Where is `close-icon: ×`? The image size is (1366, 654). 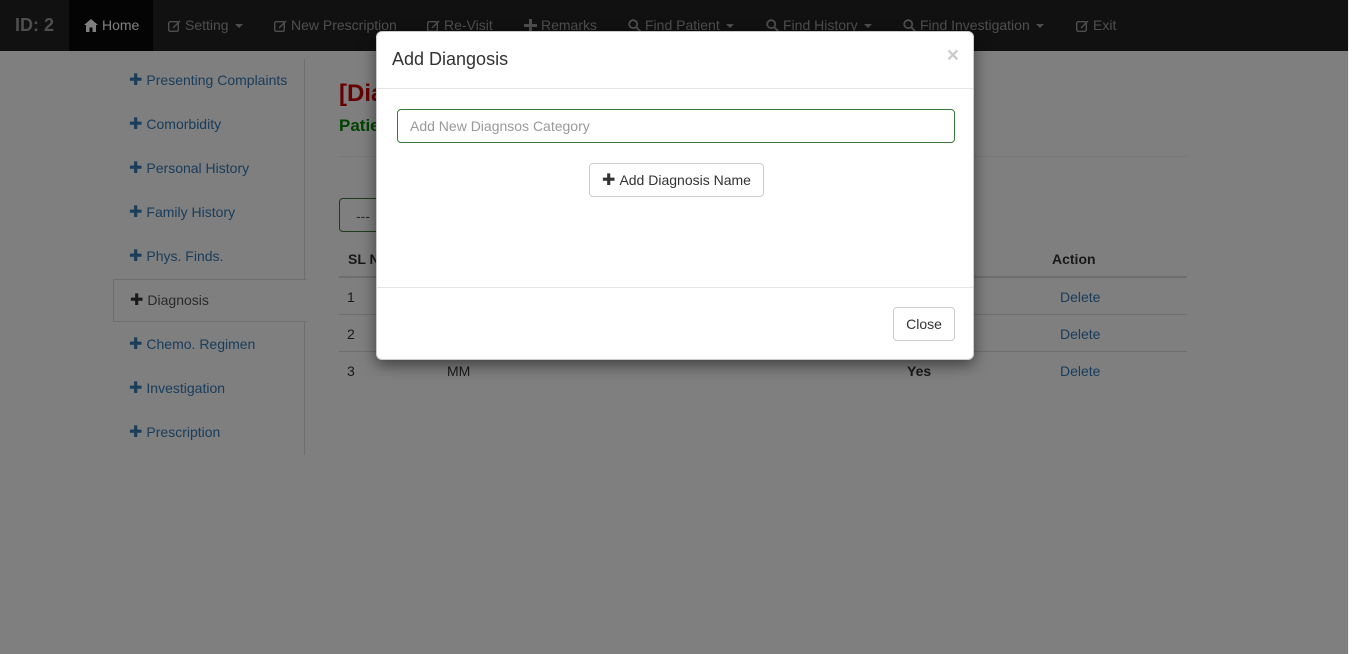 close-icon: × is located at coordinates (953, 56).